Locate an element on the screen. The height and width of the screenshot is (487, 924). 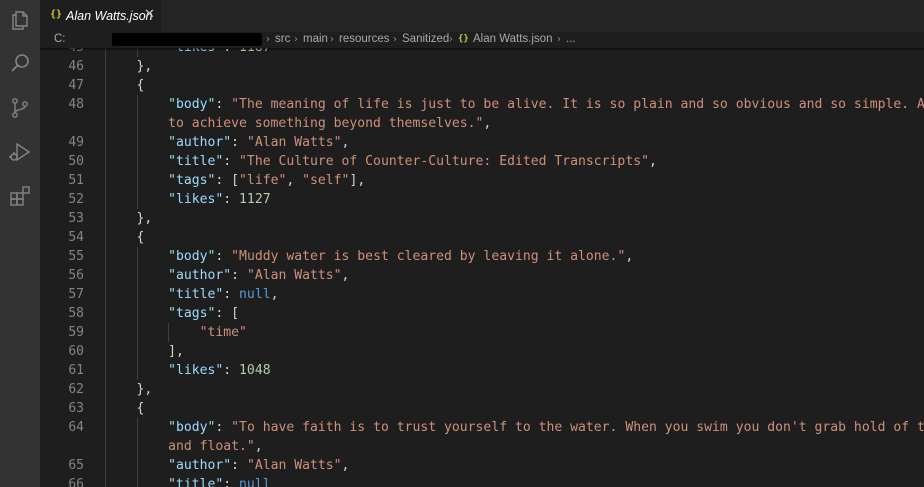
code-line: 51 "tags": ["life", "self"], is located at coordinates (482, 180).